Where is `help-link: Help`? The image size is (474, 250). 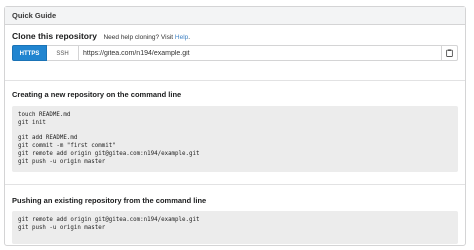 help-link: Help is located at coordinates (181, 37).